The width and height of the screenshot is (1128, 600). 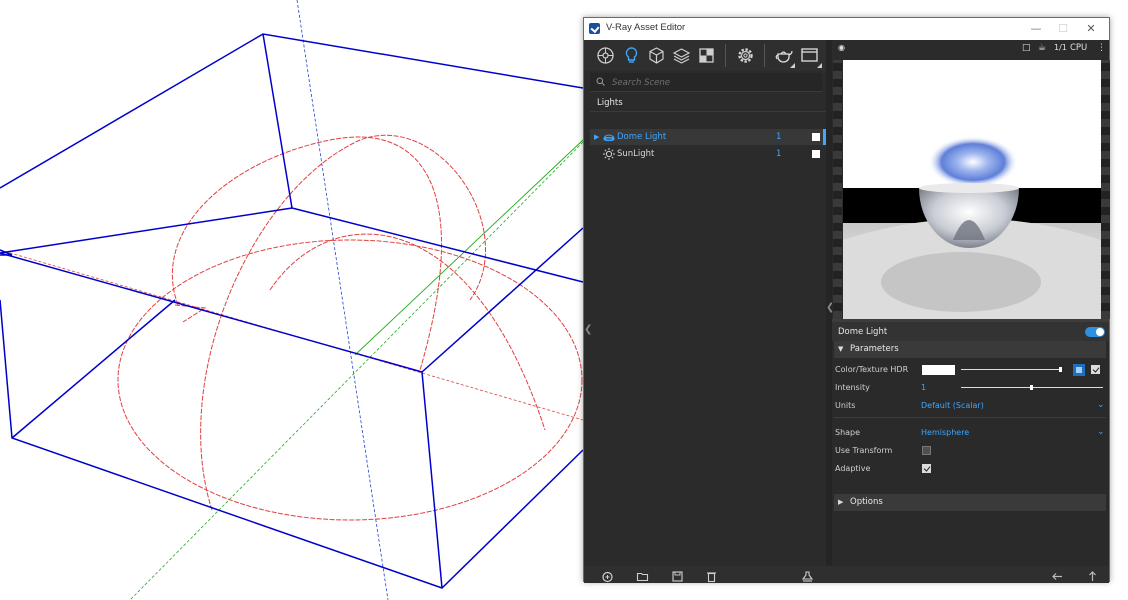 I want to click on list-item-sunlight: SunLight 1, so click(x=708, y=154).